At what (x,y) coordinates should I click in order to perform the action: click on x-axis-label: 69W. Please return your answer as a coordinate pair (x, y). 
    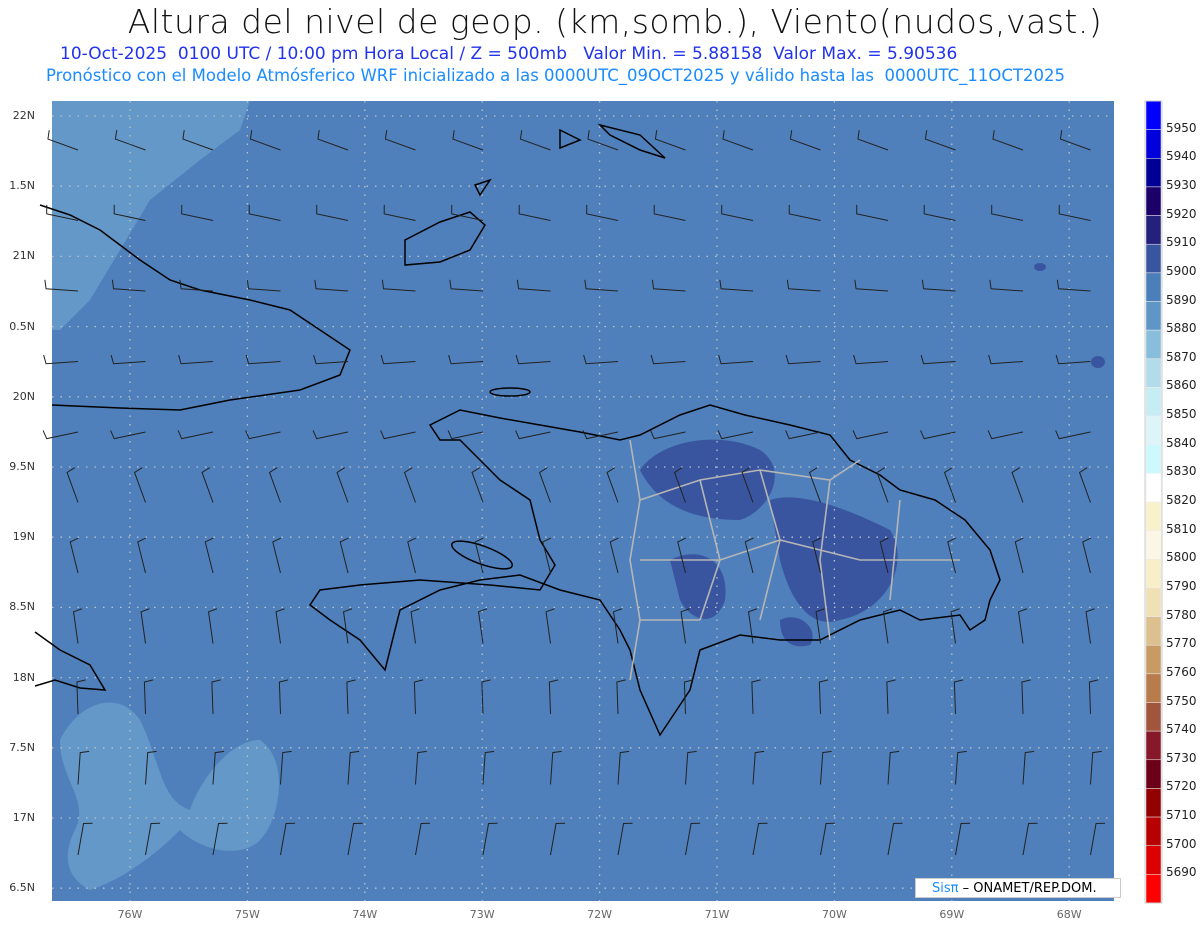
    Looking at the image, I should click on (952, 914).